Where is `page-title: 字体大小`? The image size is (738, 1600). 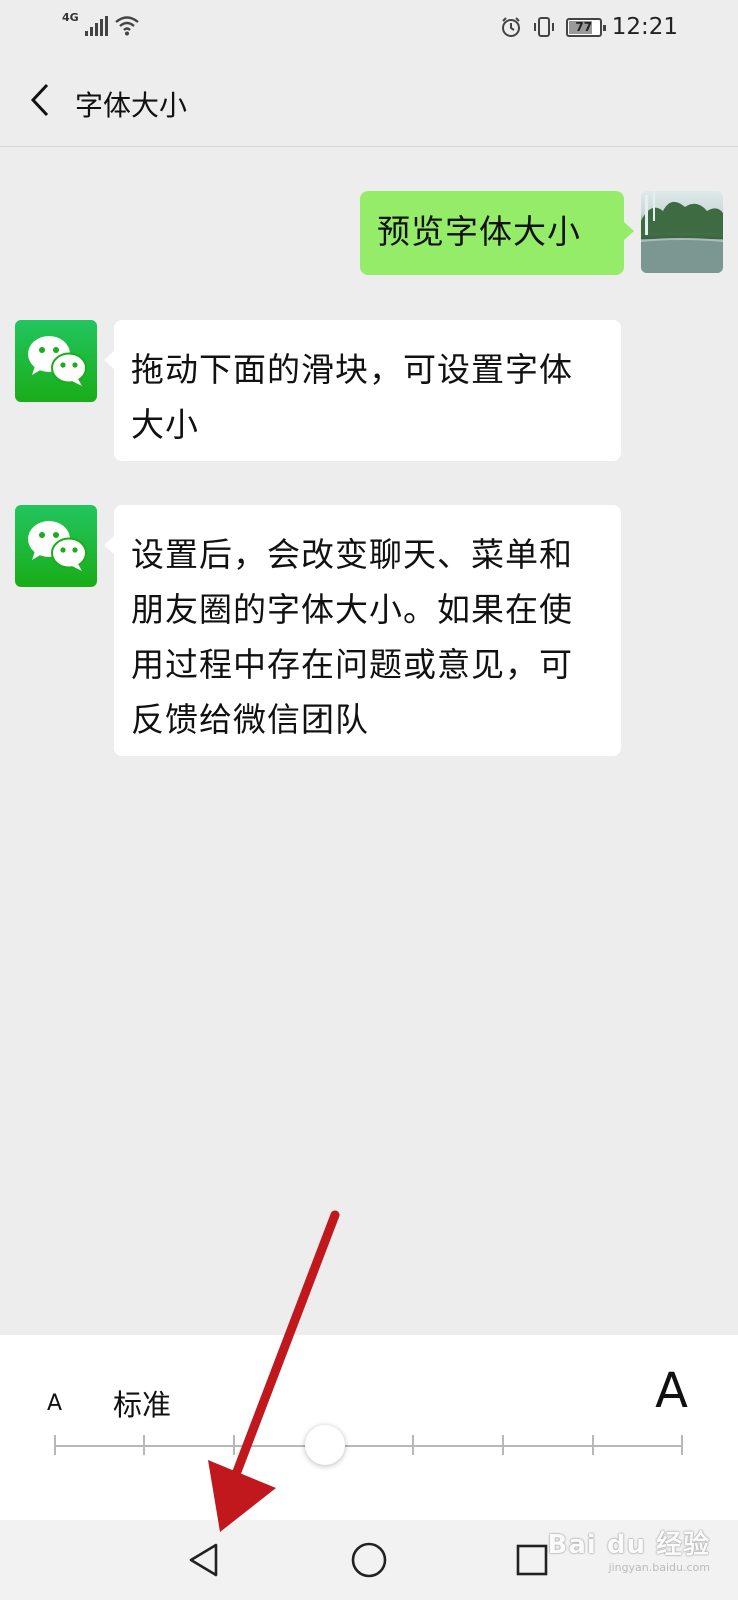 page-title: 字体大小 is located at coordinates (131, 105).